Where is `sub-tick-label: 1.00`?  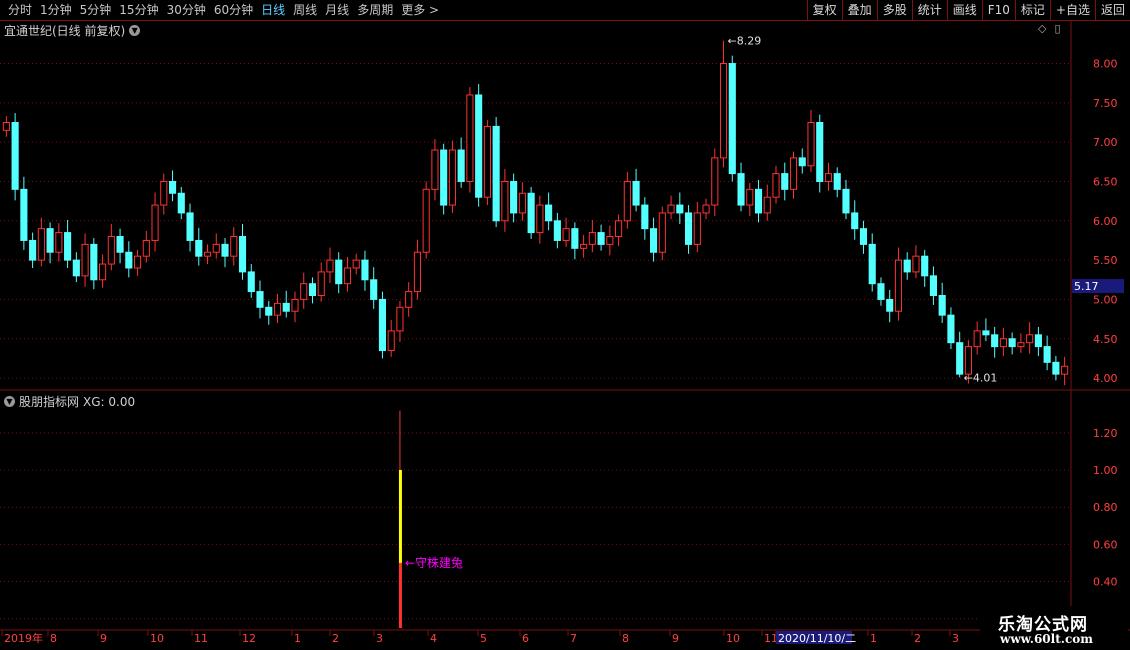 sub-tick-label: 1.00 is located at coordinates (1105, 470).